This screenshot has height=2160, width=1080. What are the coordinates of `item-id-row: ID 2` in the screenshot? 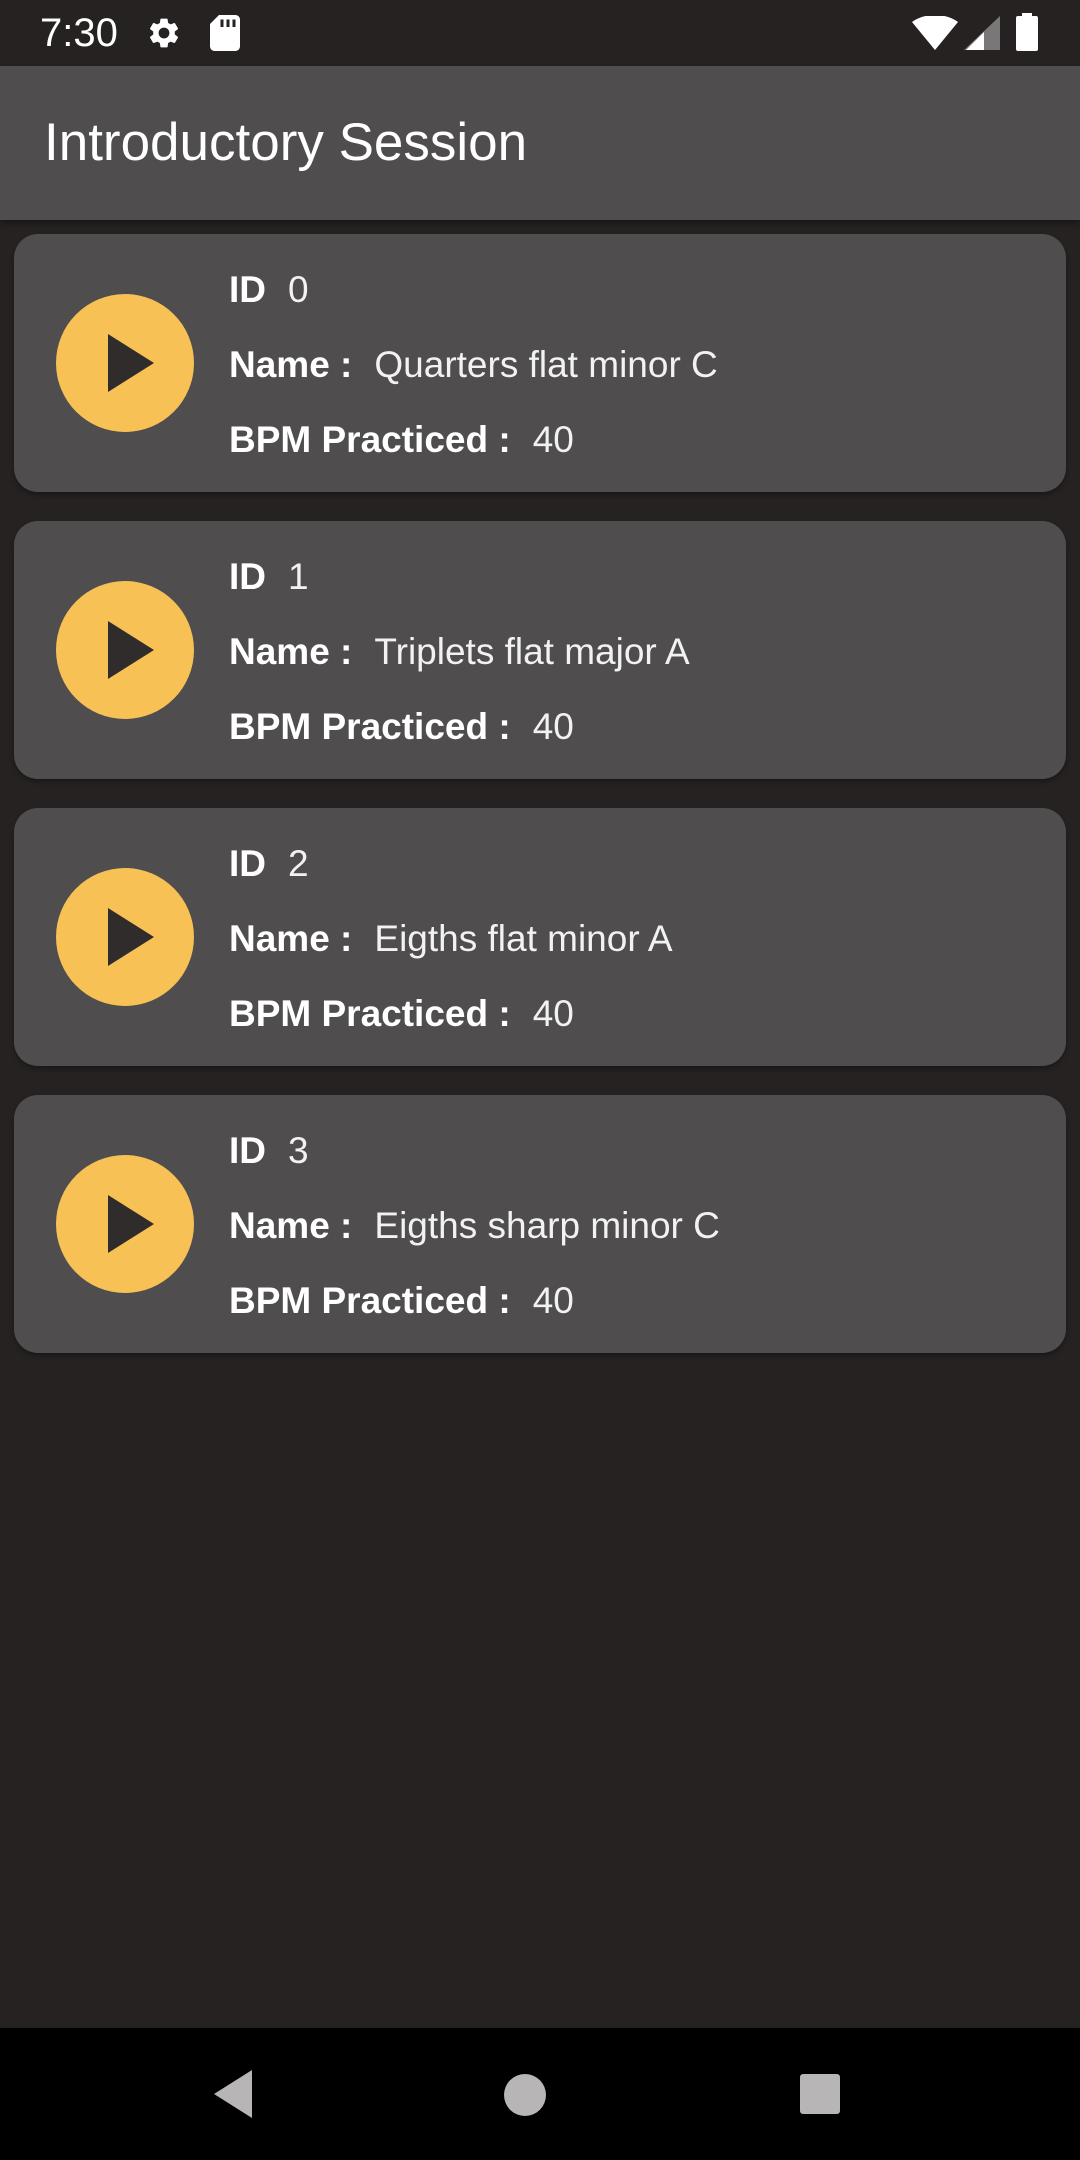 It's located at (269, 864).